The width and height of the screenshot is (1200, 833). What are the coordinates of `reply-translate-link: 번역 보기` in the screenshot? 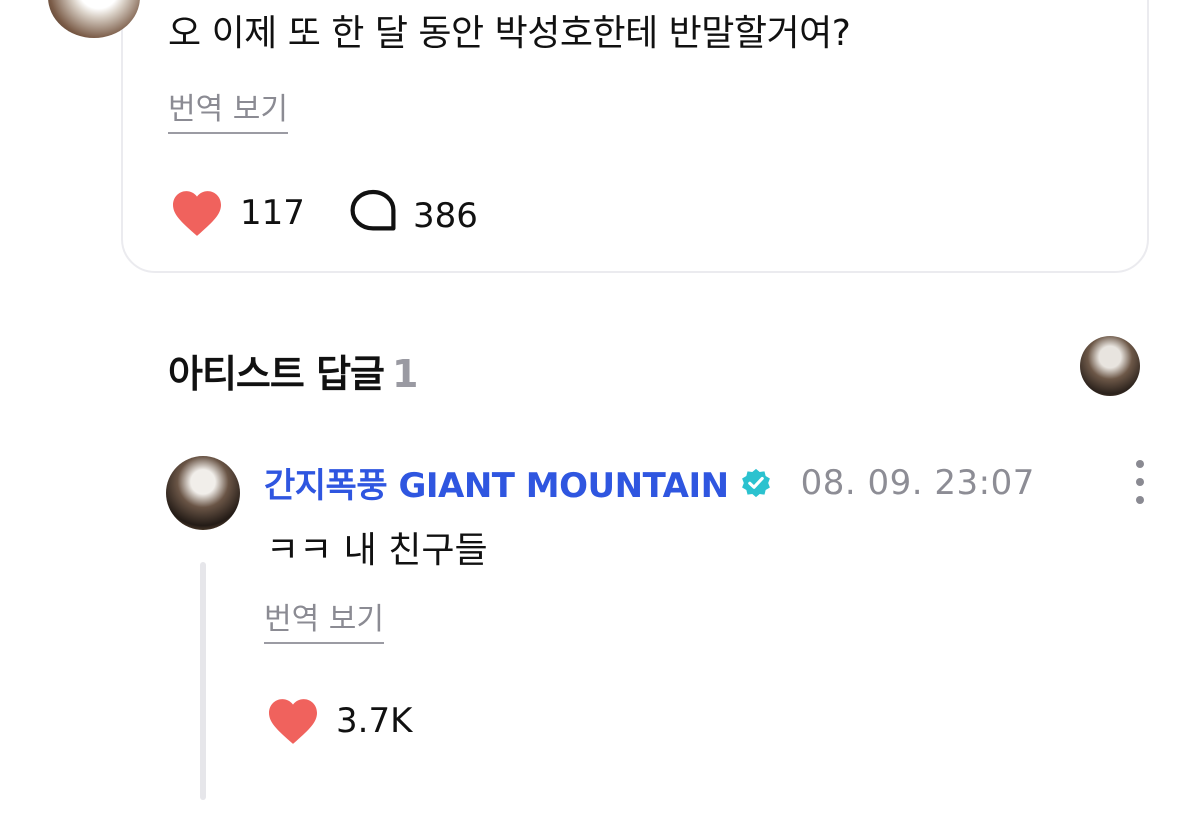 It's located at (324, 622).